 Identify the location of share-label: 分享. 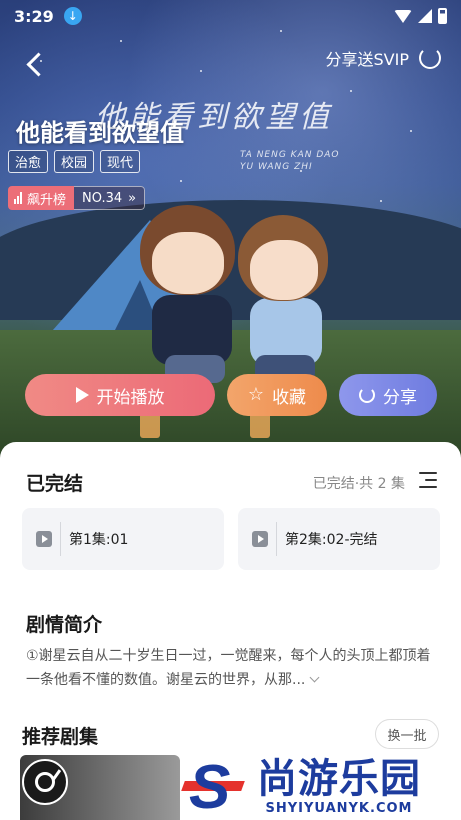
(400, 397).